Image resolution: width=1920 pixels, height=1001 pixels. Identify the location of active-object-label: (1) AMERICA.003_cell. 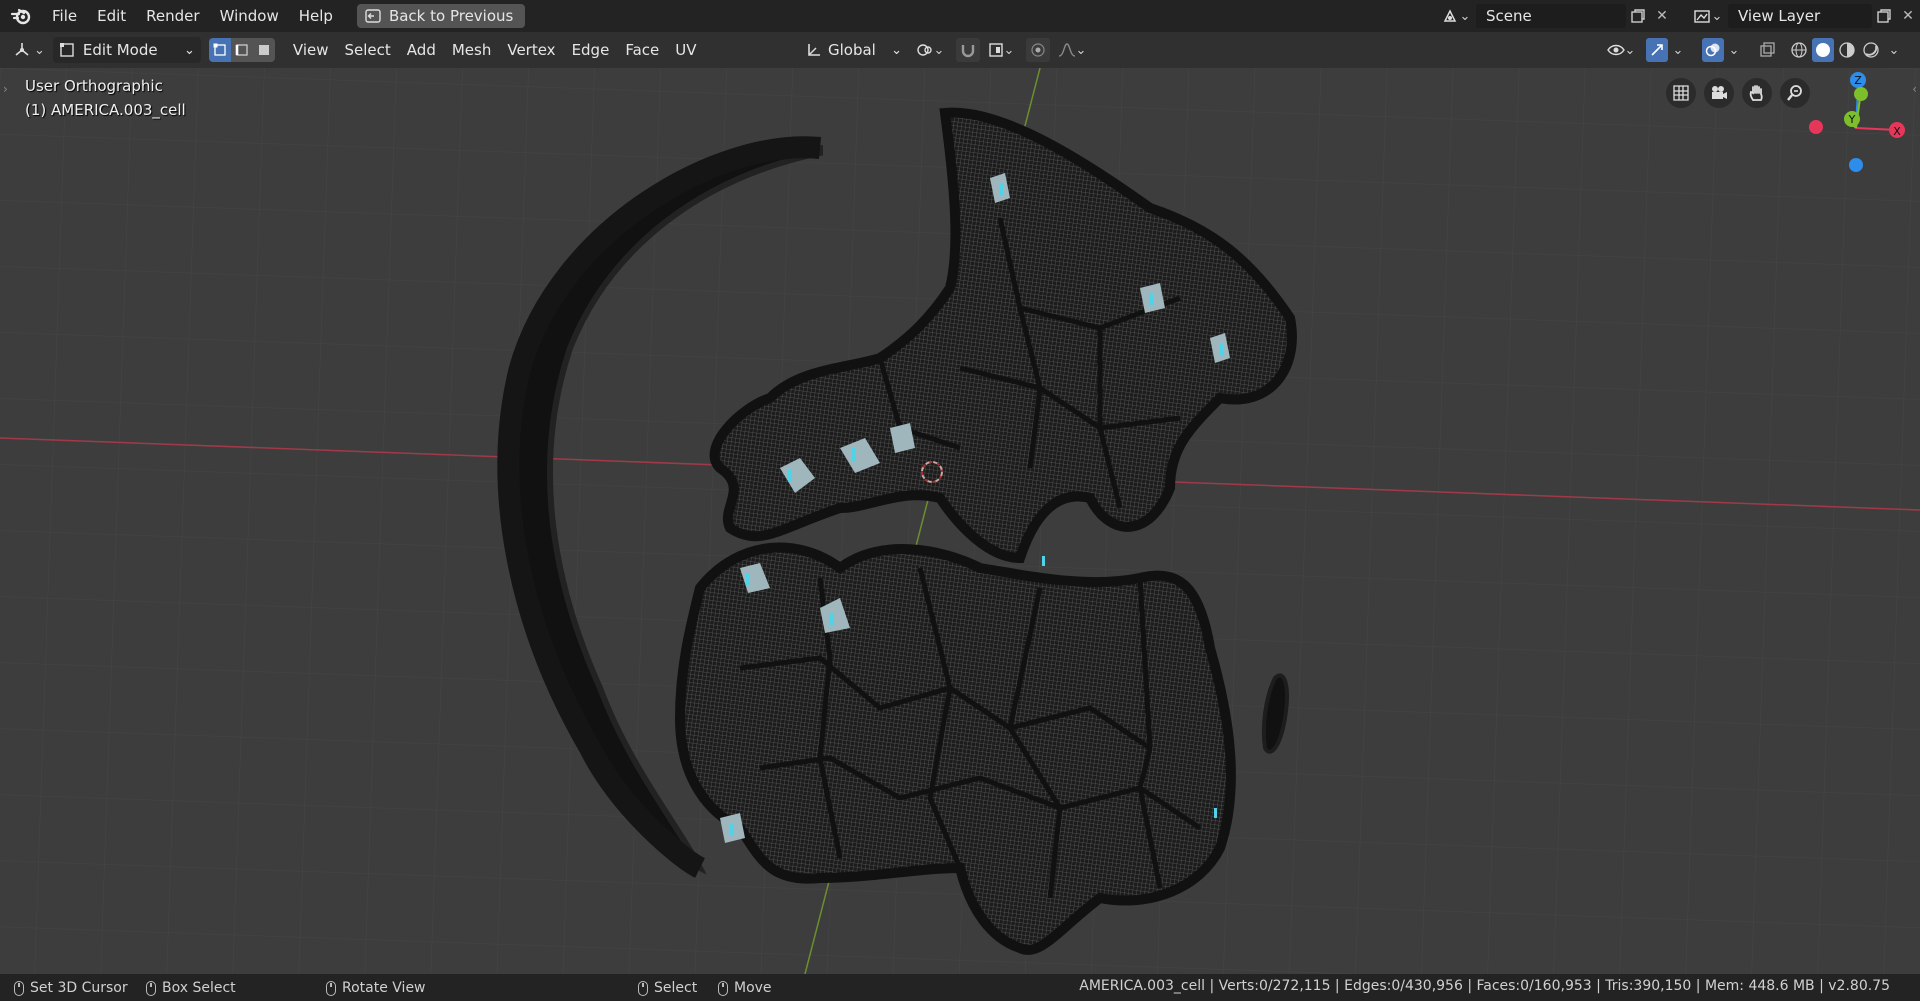
(105, 110).